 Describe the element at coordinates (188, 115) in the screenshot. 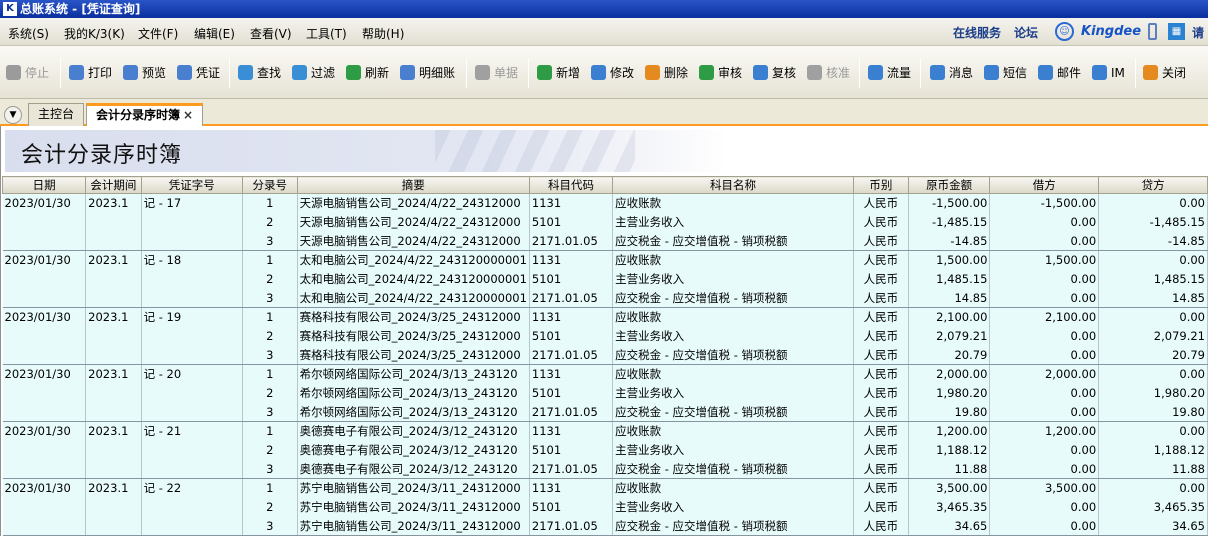

I see `tab-close-icon: ×` at that location.